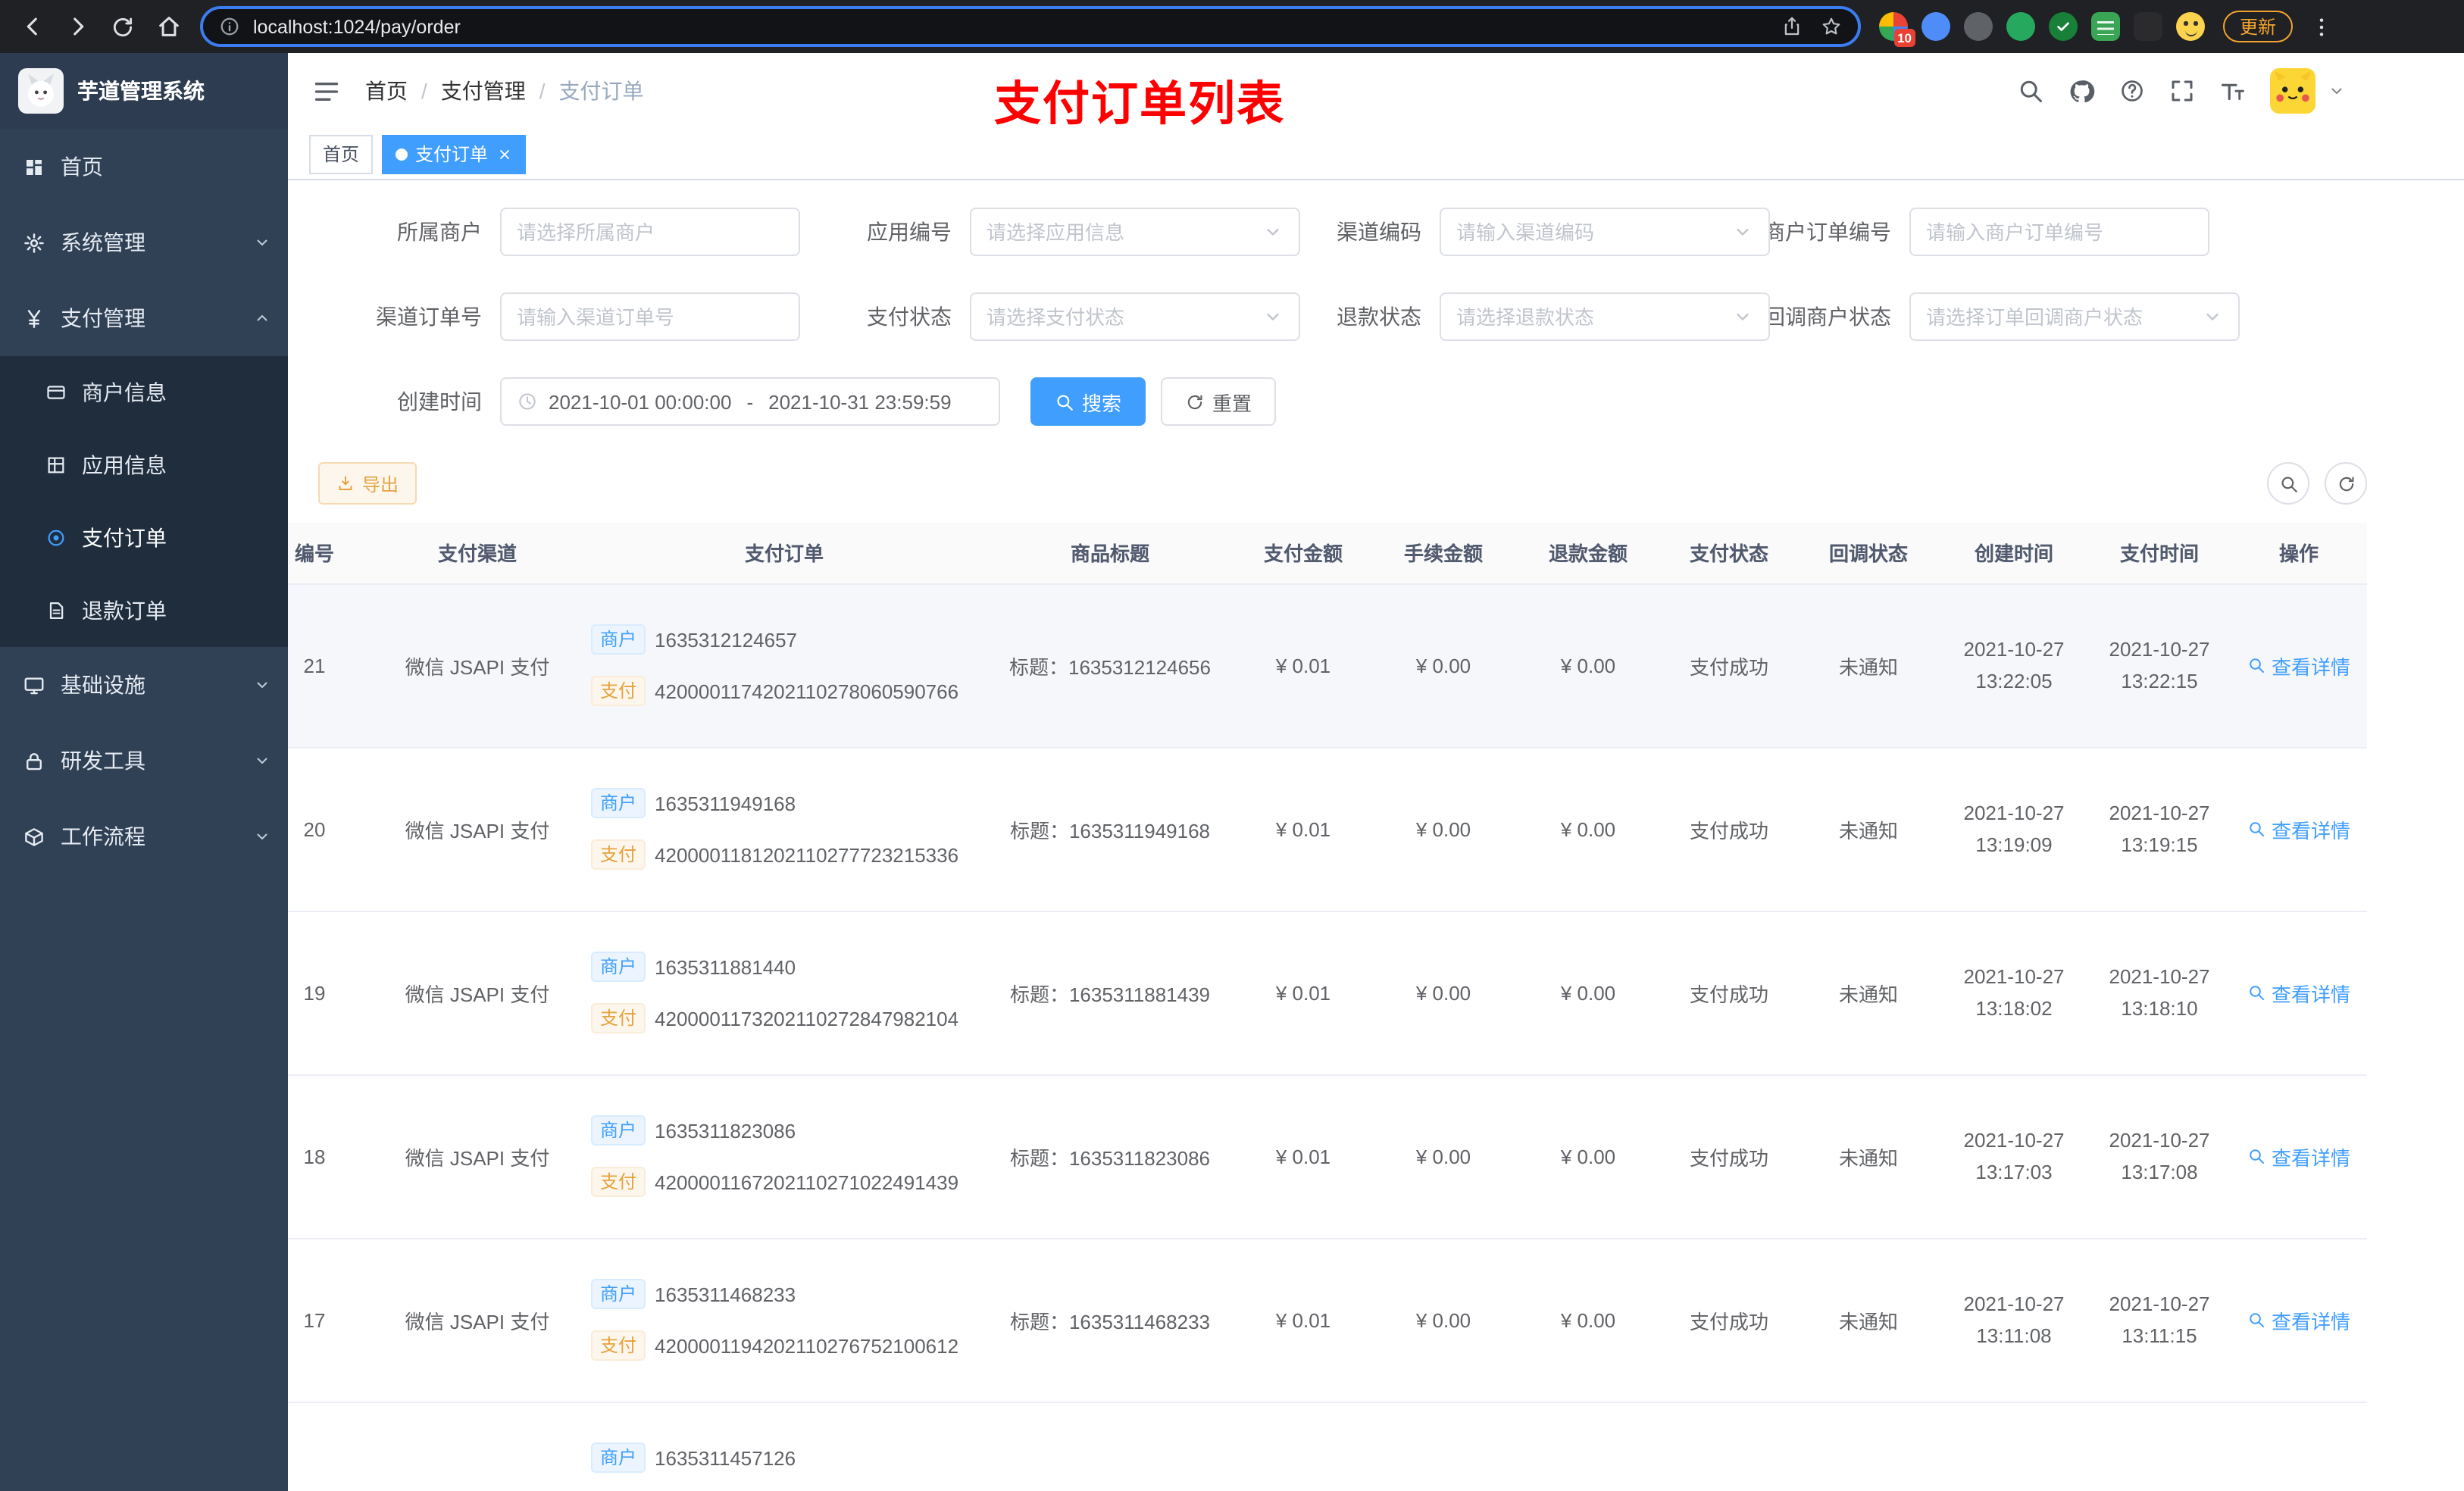  What do you see at coordinates (144, 685) in the screenshot?
I see `sidebar-item-infra: 基础设施` at bounding box center [144, 685].